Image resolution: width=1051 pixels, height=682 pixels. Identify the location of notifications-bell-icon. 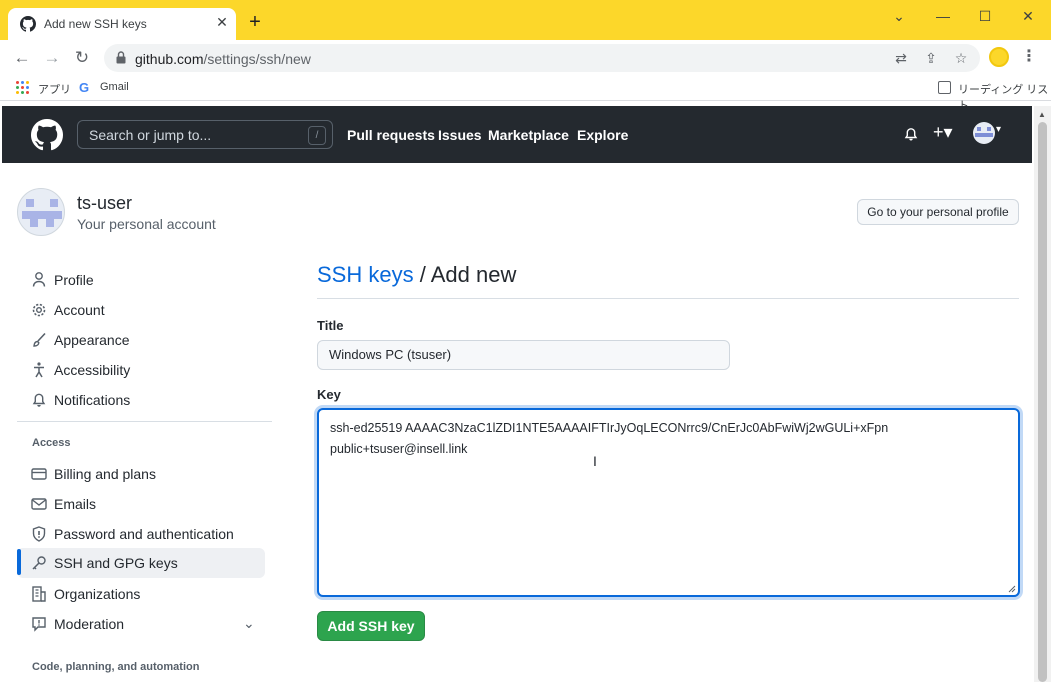
(911, 134).